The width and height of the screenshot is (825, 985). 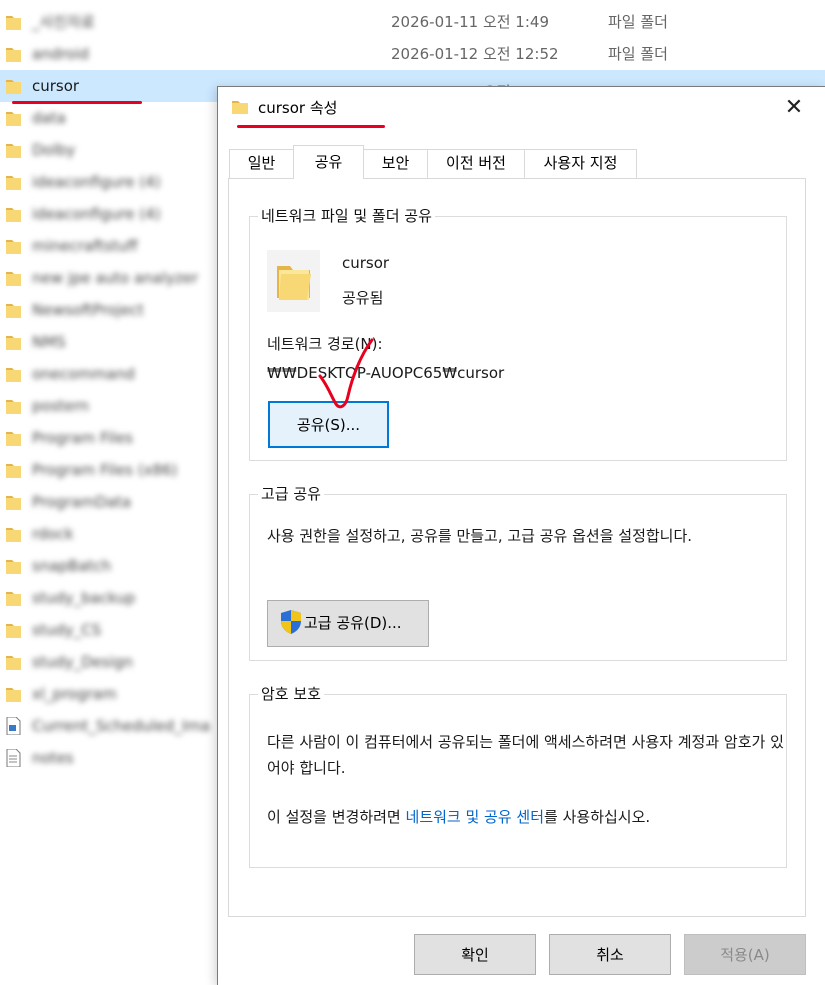 What do you see at coordinates (336, 817) in the screenshot?
I see `hint-prefix: 이 설정을 변경하려면` at bounding box center [336, 817].